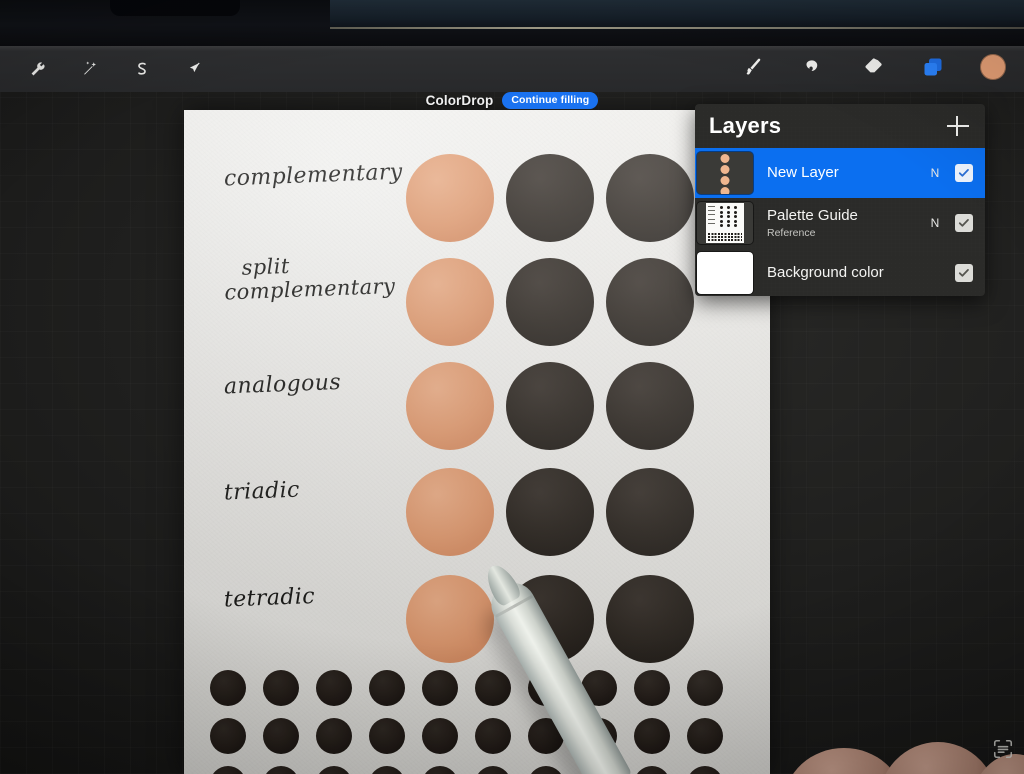 The height and width of the screenshot is (774, 1024). I want to click on add-layer-button, so click(958, 126).